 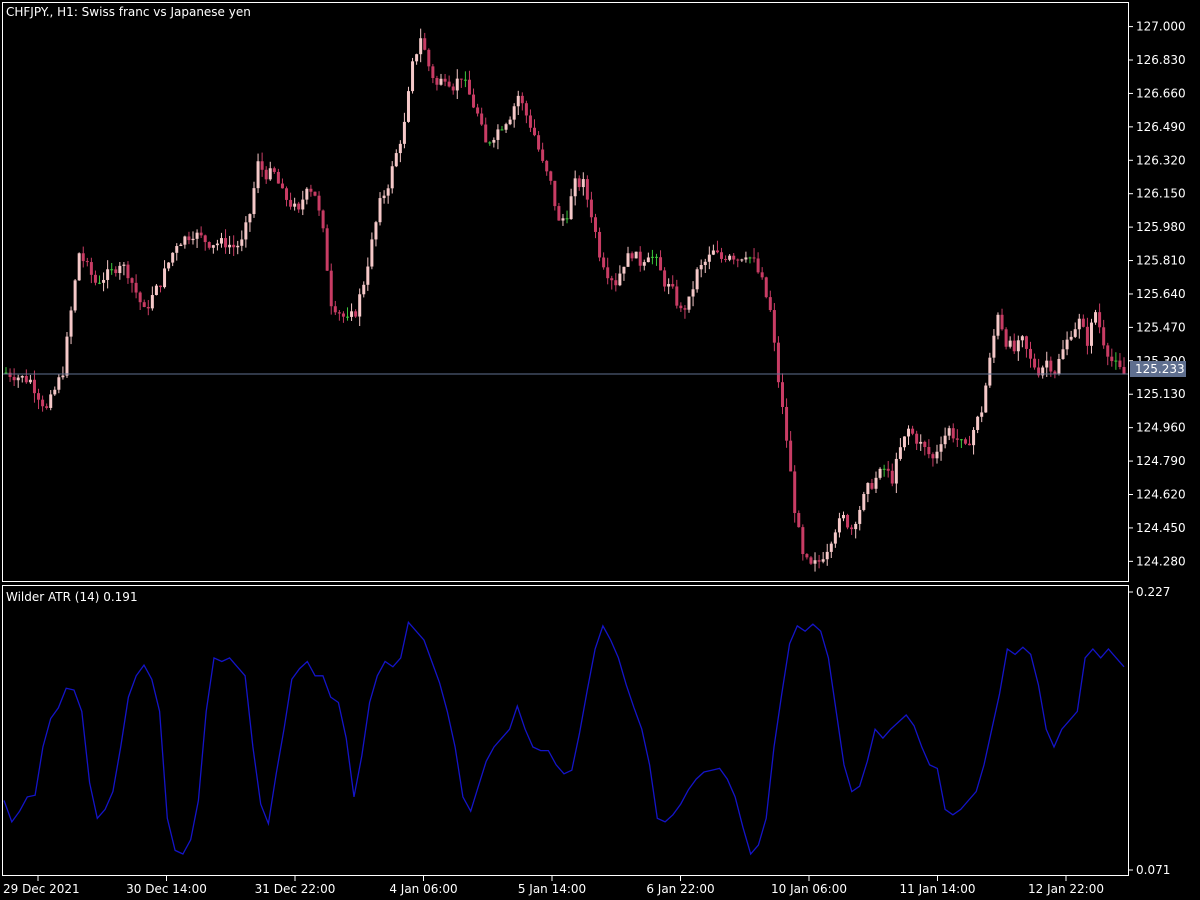 What do you see at coordinates (1066, 889) in the screenshot?
I see `time-tick-label: 12 Jan 22:00` at bounding box center [1066, 889].